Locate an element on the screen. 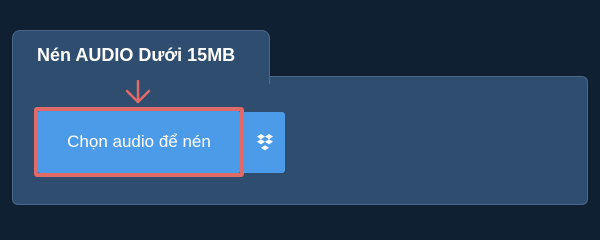 The image size is (600, 240). arrow-down-icon is located at coordinates (138, 92).